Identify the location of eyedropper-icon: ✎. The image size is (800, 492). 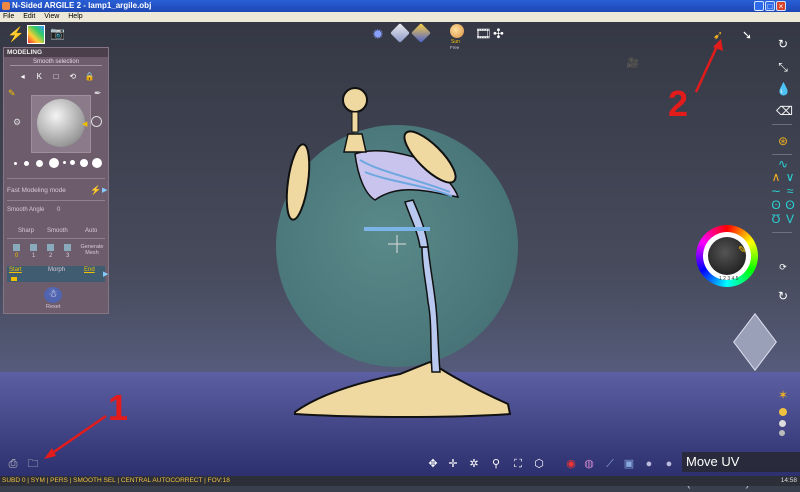
(742, 250).